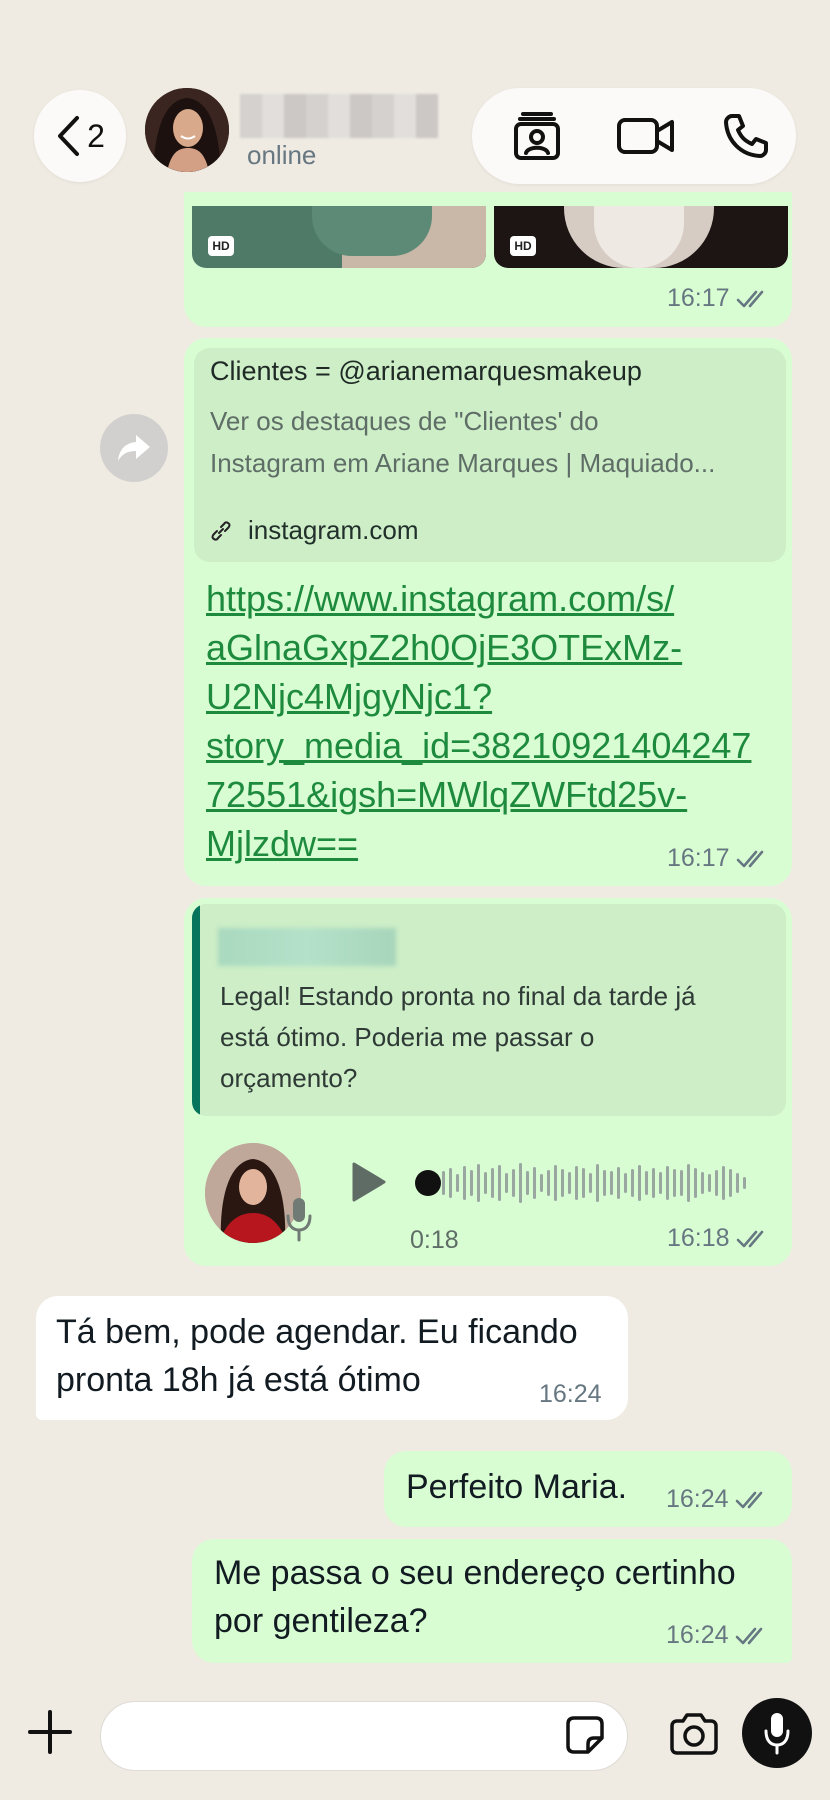  I want to click on header-actions, so click(634, 136).